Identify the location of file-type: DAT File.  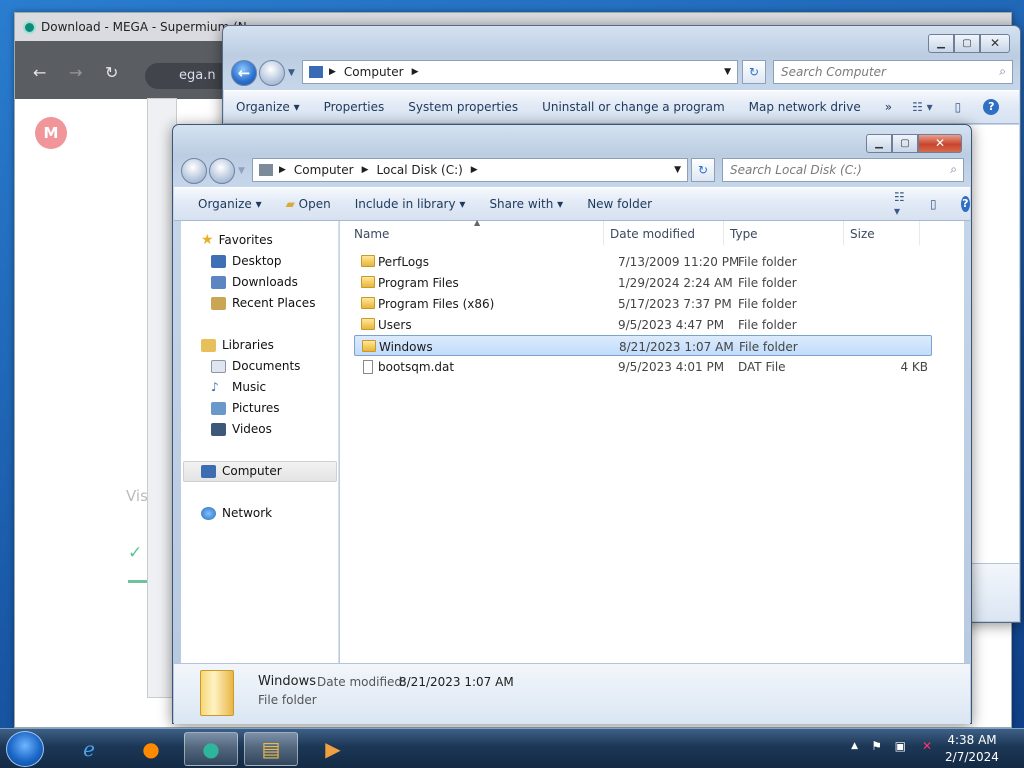
(762, 367).